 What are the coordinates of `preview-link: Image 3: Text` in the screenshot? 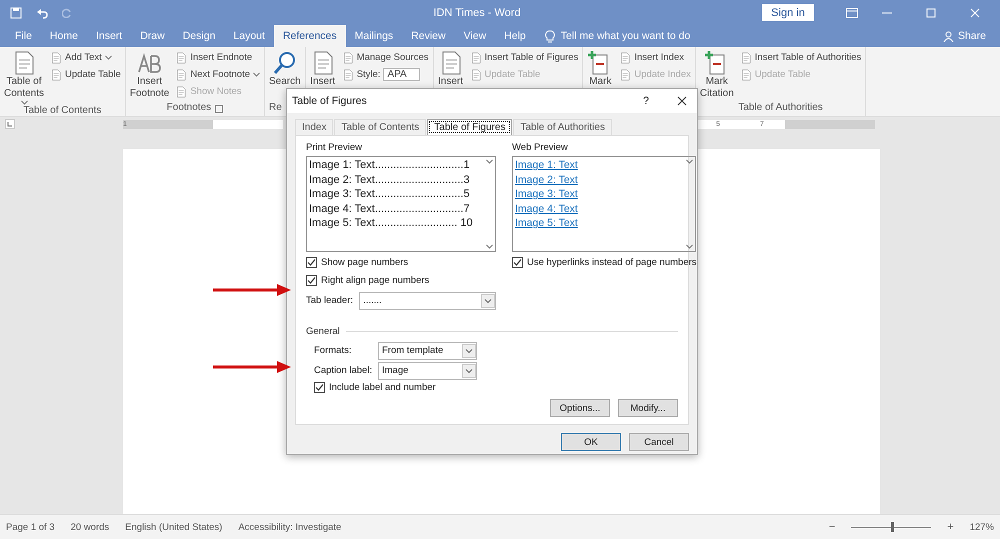 It's located at (598, 194).